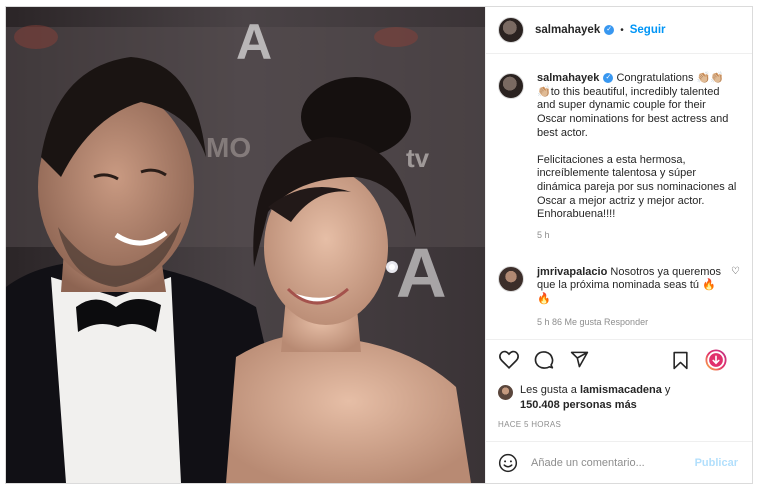  Describe the element at coordinates (735, 271) in the screenshot. I see `small-heart-icon: ♡` at that location.